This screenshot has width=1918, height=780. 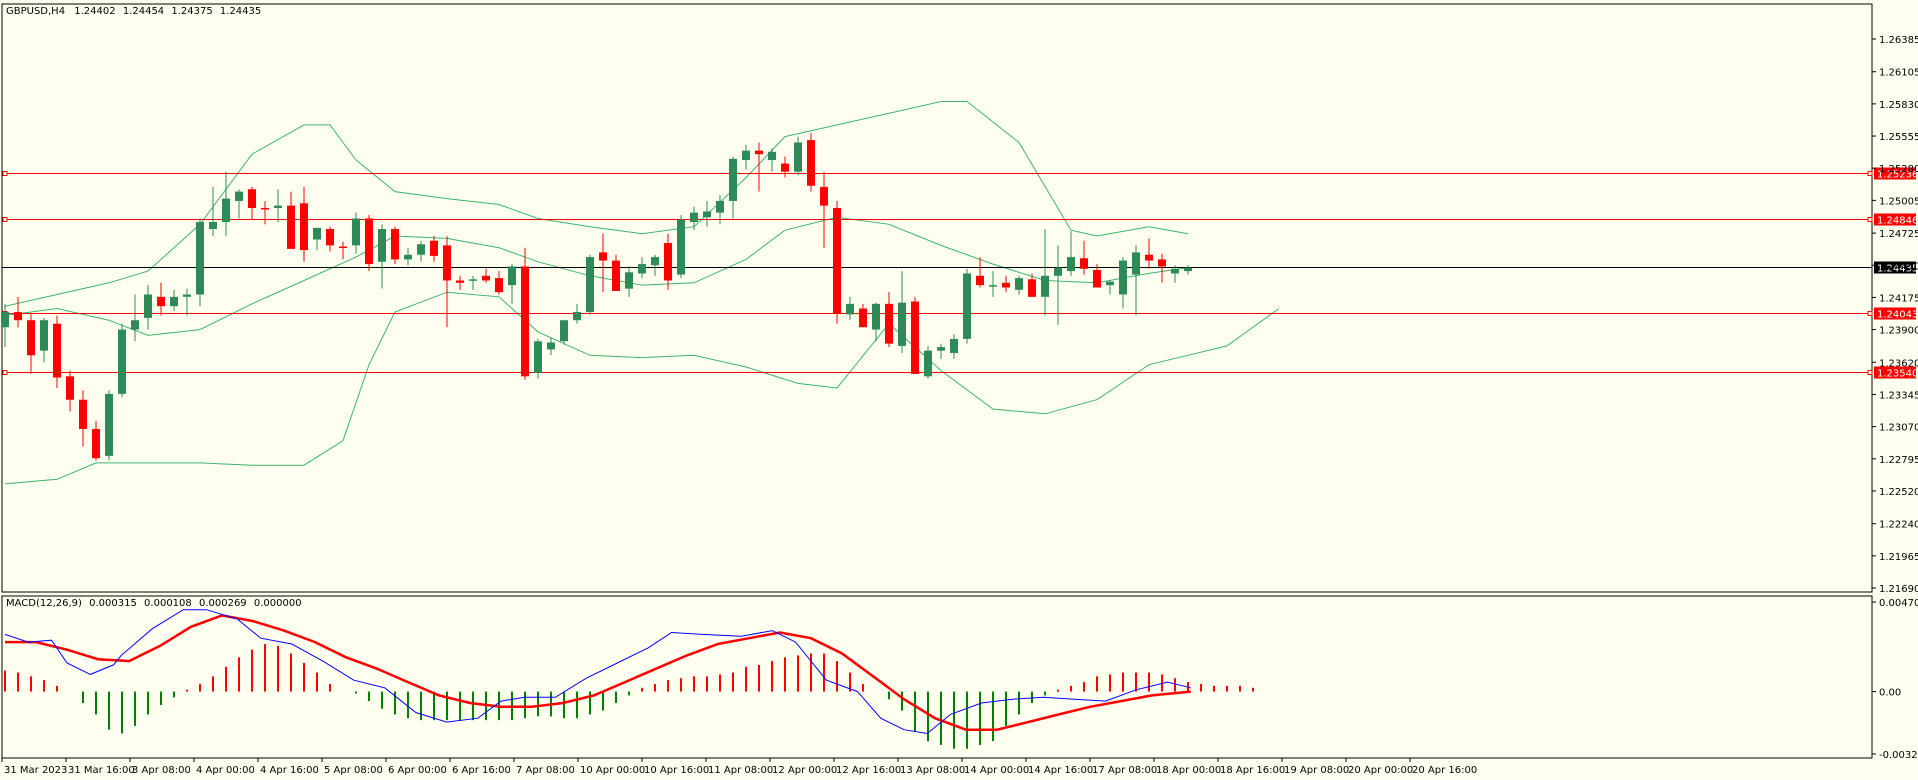 I want to click on time-tick-label: 18 Apr 16:00, so click(x=1252, y=770).